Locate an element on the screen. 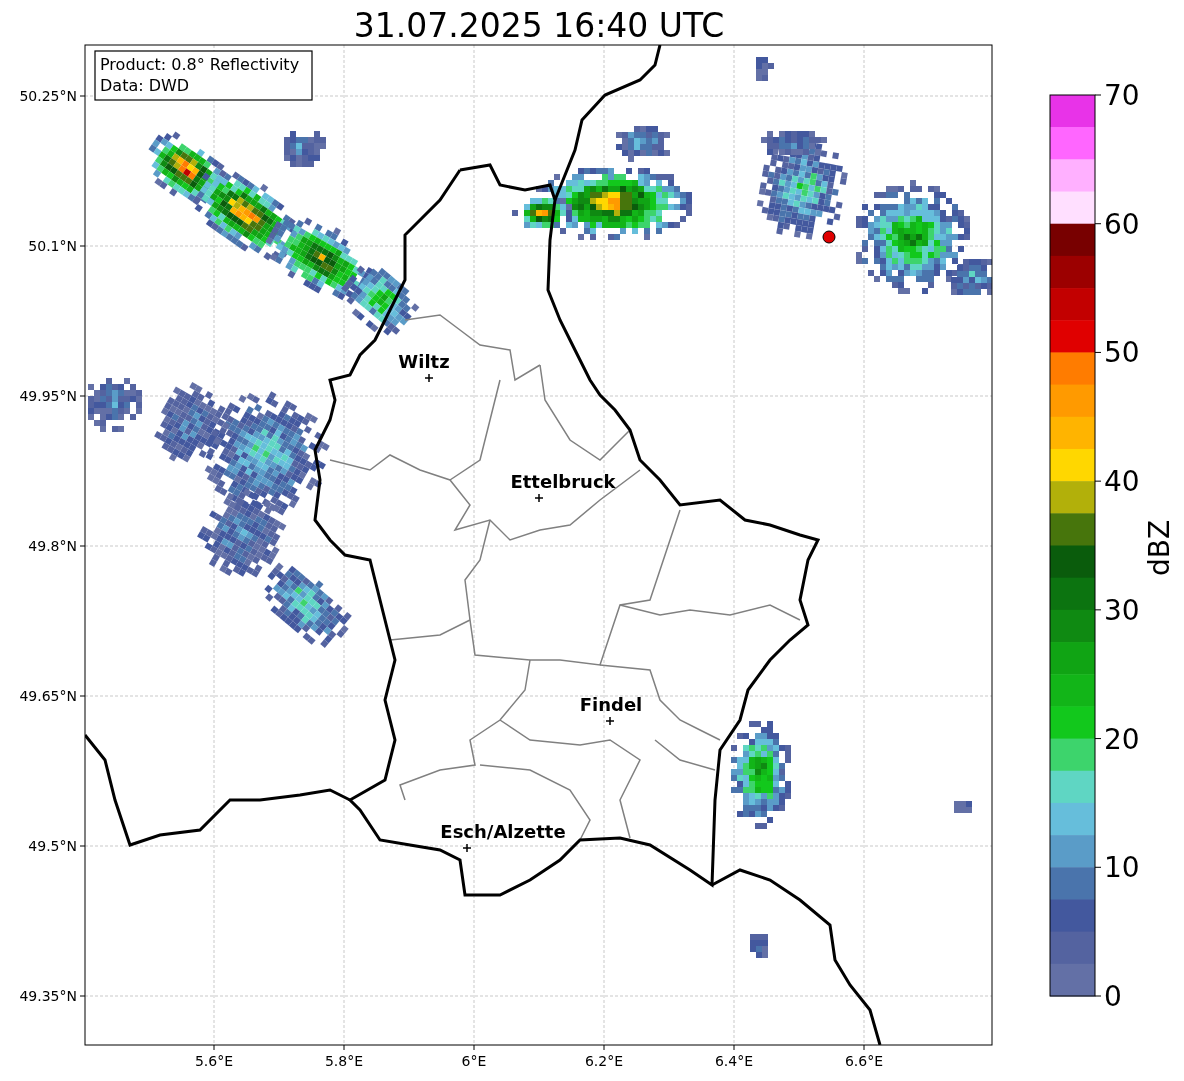 The width and height of the screenshot is (1184, 1081). colorbar-tick-label: 40 is located at coordinates (1122, 482).